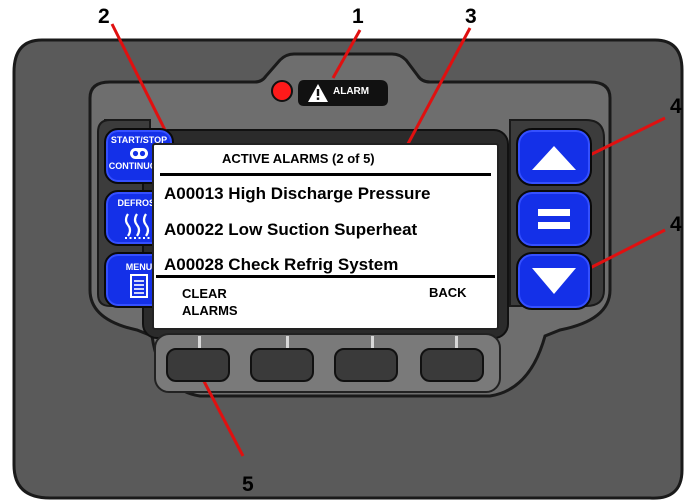 This screenshot has height=500, width=697. What do you see at coordinates (676, 106) in the screenshot?
I see `callout-label-4a: 4` at bounding box center [676, 106].